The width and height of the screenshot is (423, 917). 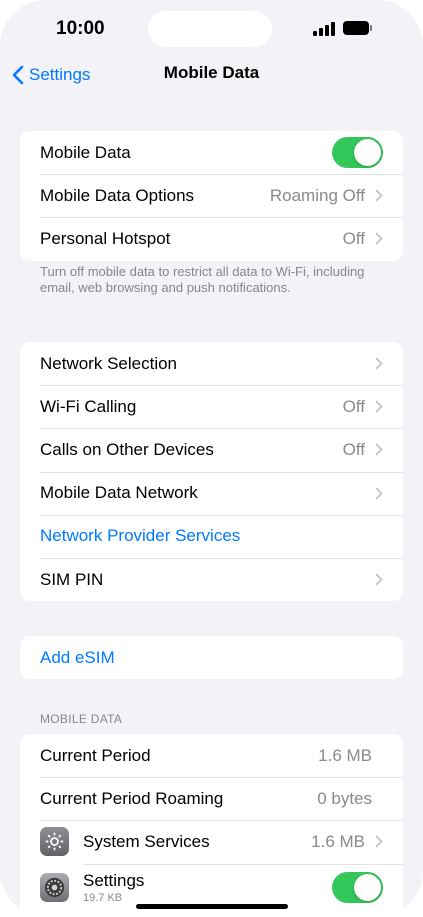 I want to click on dynamic-island, so click(x=210, y=29).